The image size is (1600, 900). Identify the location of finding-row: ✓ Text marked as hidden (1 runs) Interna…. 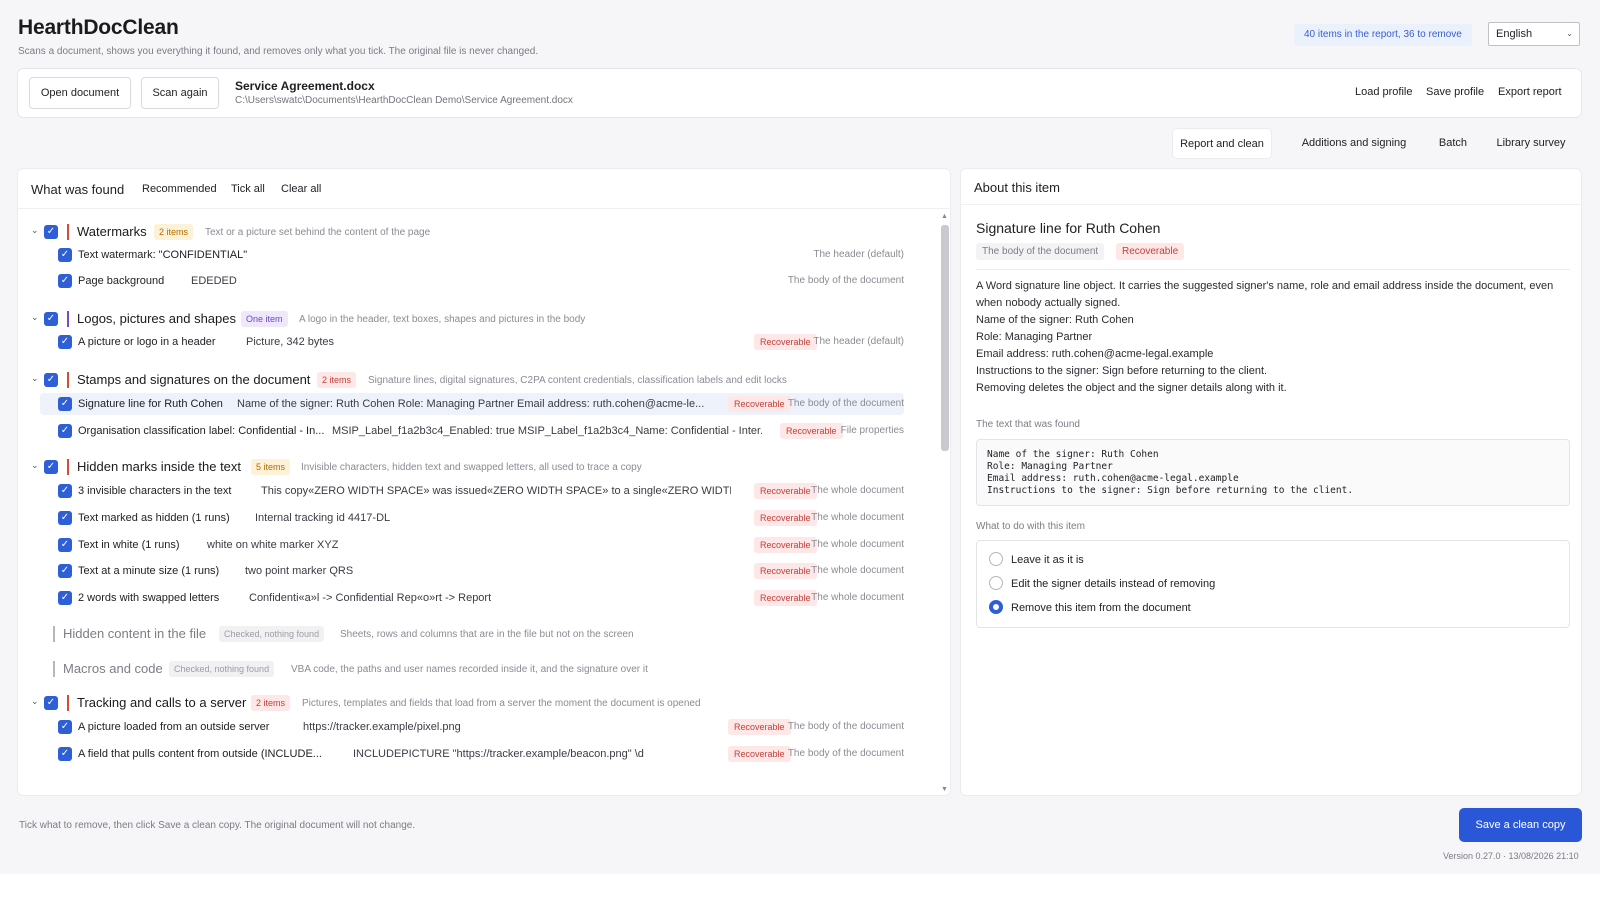
(472, 518).